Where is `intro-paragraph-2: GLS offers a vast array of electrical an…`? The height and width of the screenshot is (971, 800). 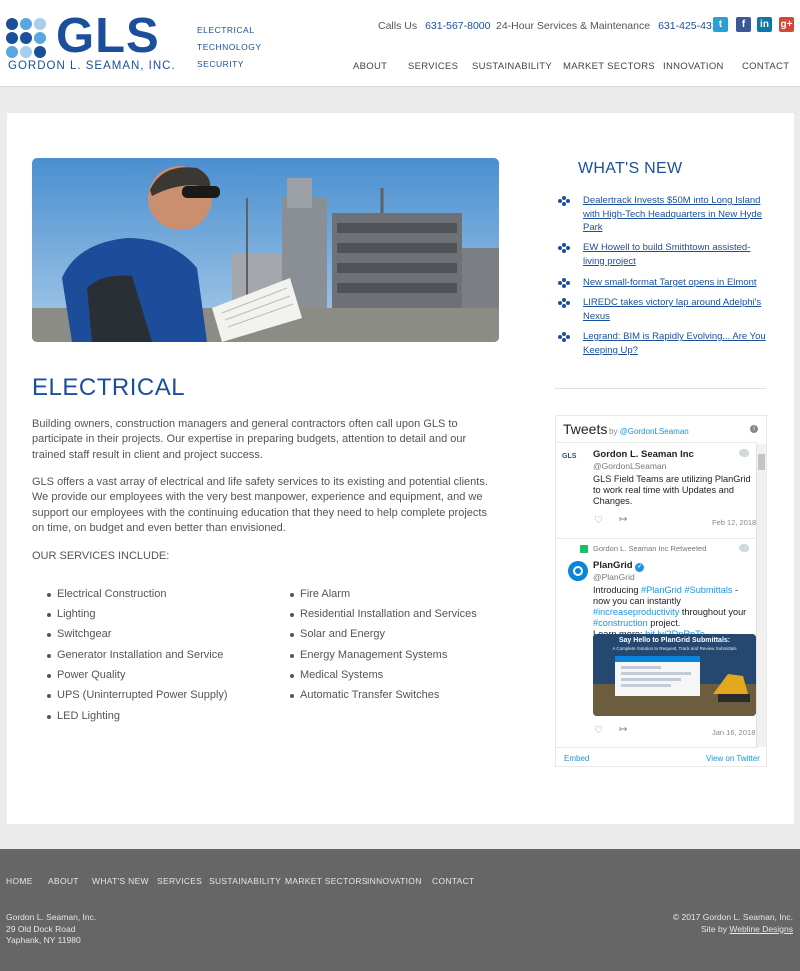 intro-paragraph-2: GLS offers a vast array of electrical an… is located at coordinates (260, 505).